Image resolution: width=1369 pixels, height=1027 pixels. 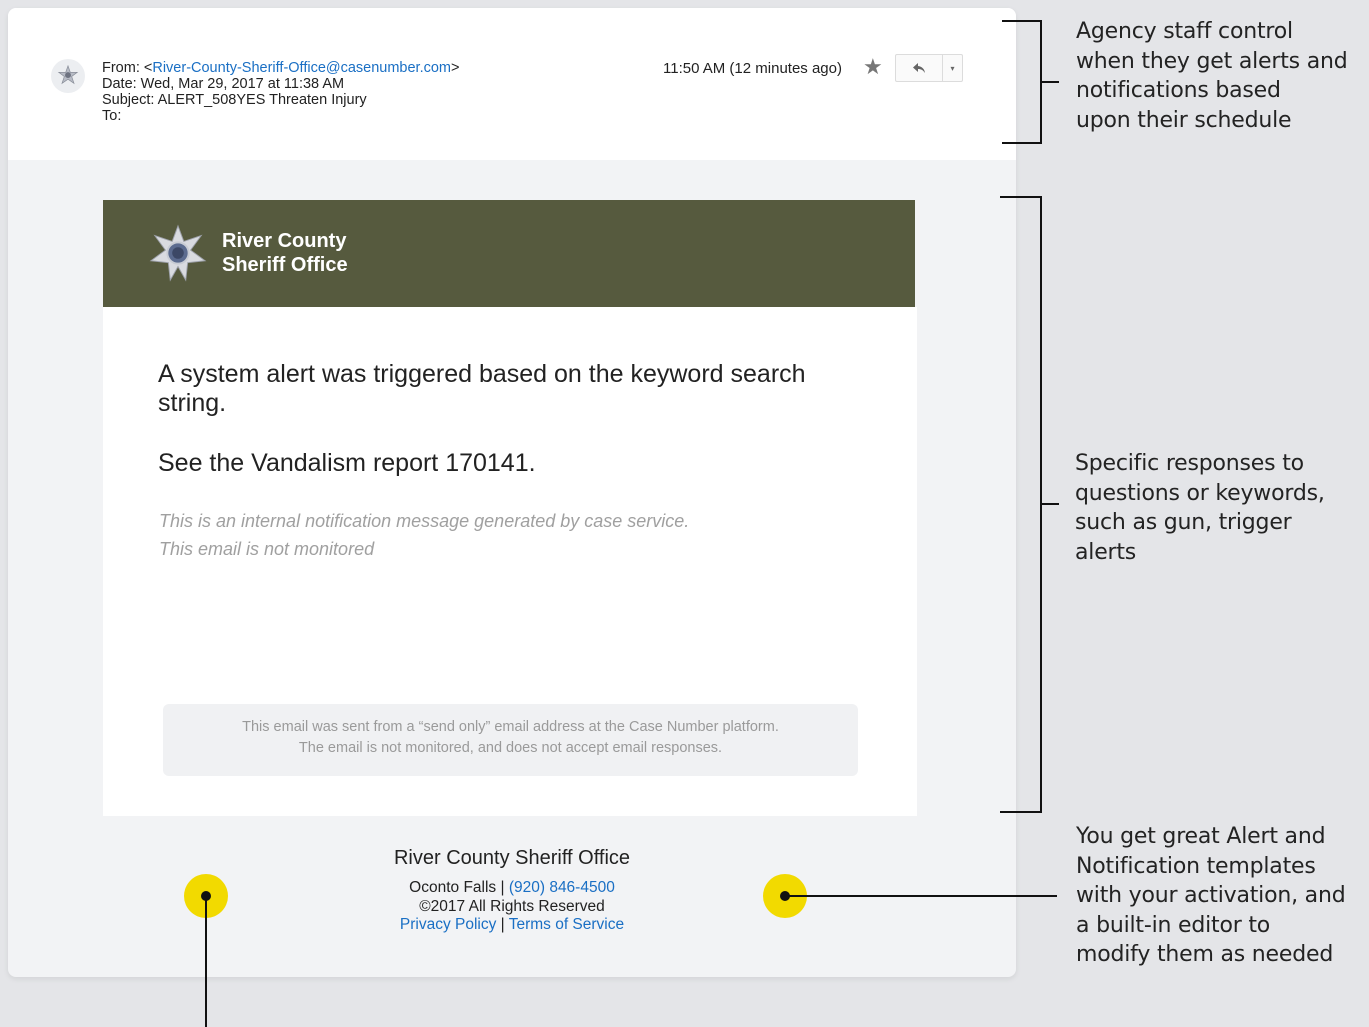 I want to click on sheriff-badge-icon, so click(x=178, y=253).